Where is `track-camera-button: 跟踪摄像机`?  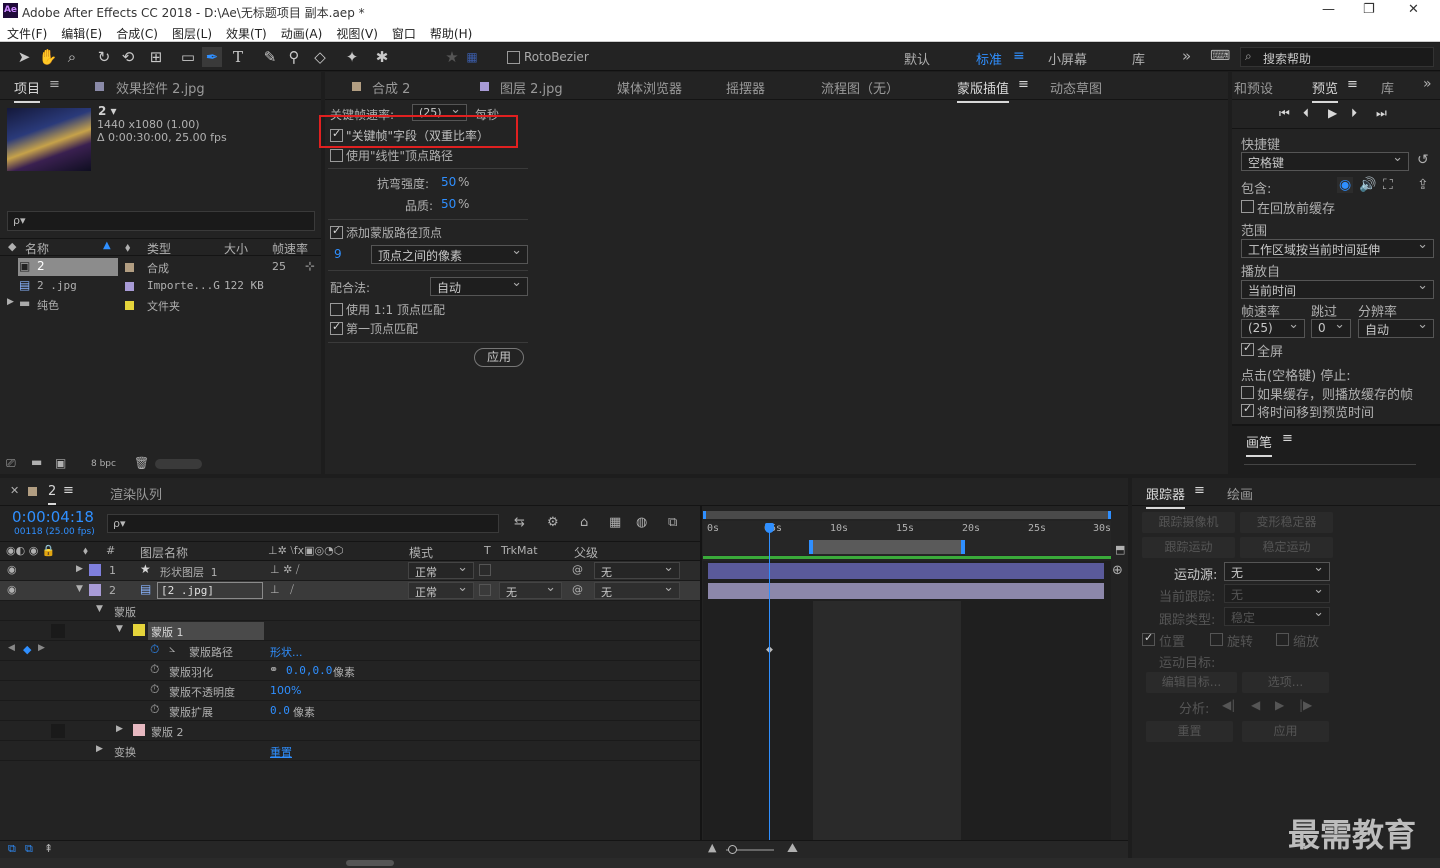 track-camera-button: 跟踪摄像机 is located at coordinates (1188, 522).